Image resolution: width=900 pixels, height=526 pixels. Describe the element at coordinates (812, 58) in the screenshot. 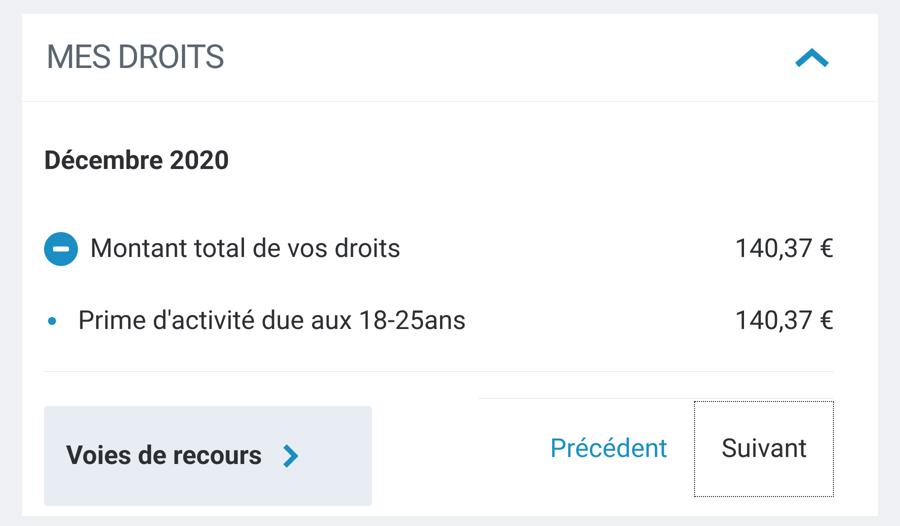

I see `chevron-icon` at that location.